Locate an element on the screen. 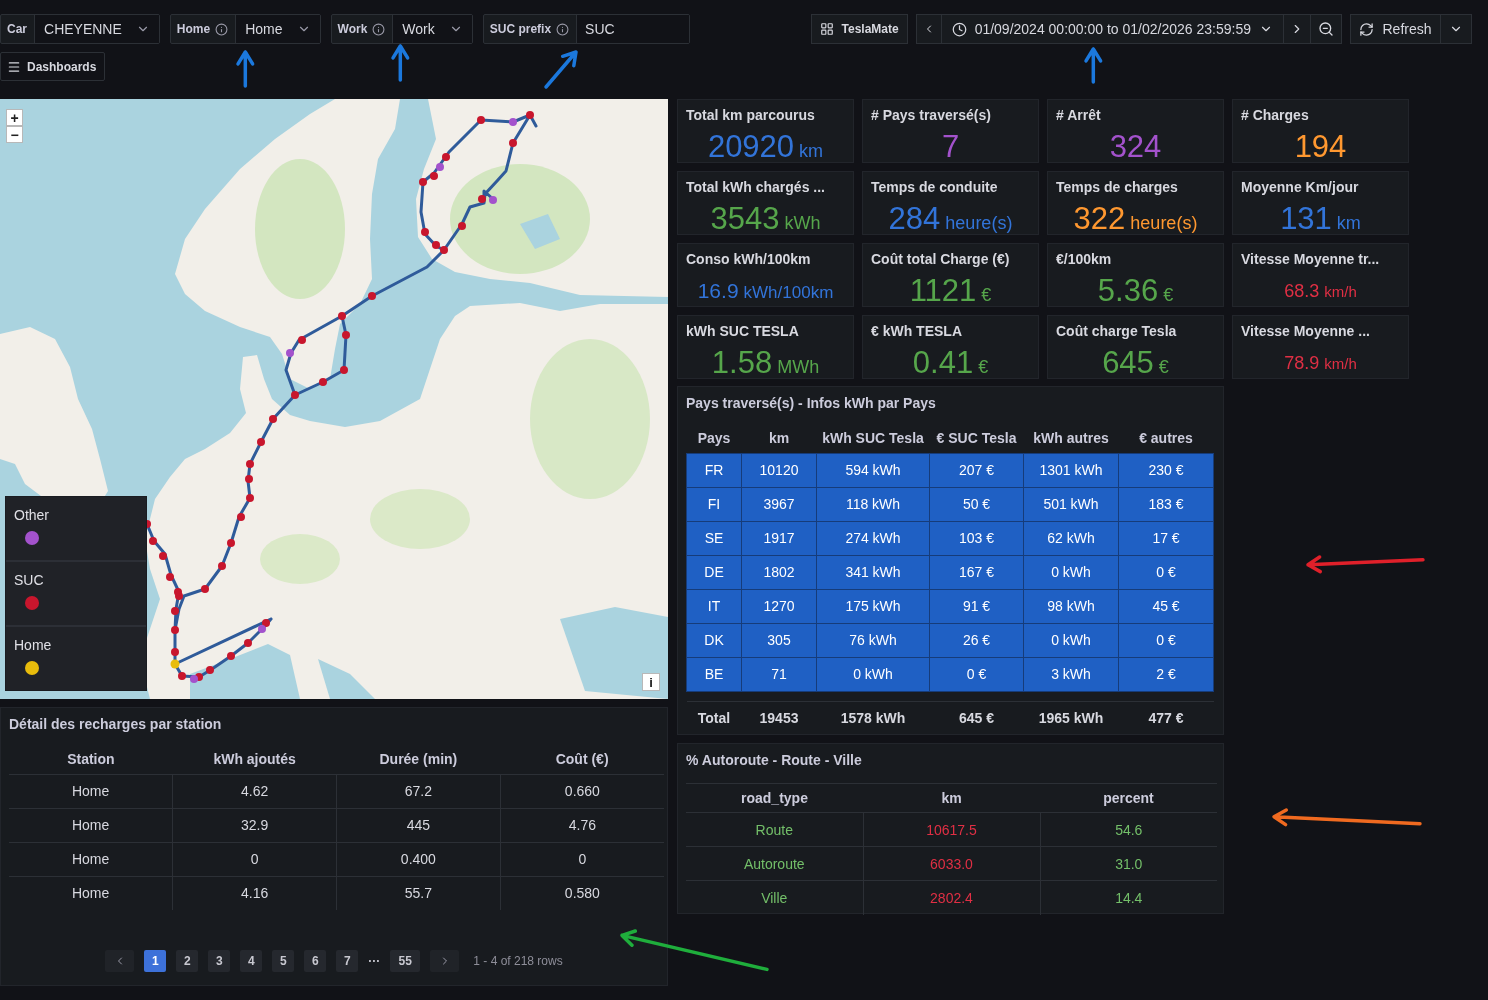 This screenshot has height=1000, width=1488. stat-title: Temps de charges is located at coordinates (1117, 187).